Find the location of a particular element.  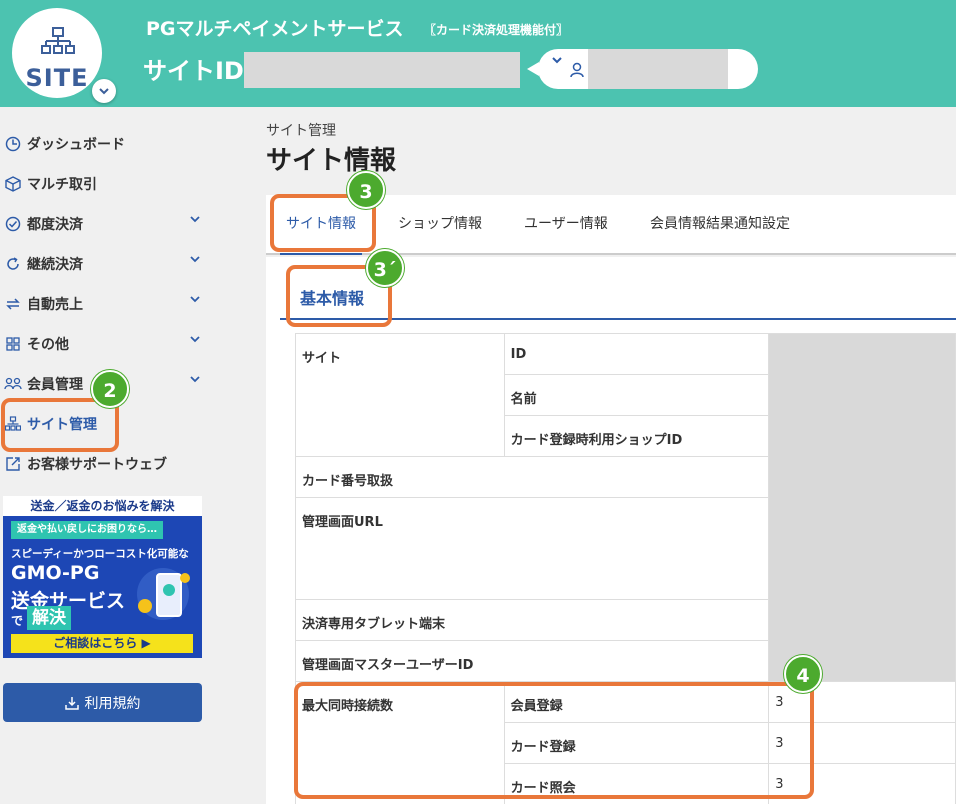

banner-cta-button: ご相談はこちら ▶ is located at coordinates (102, 643).